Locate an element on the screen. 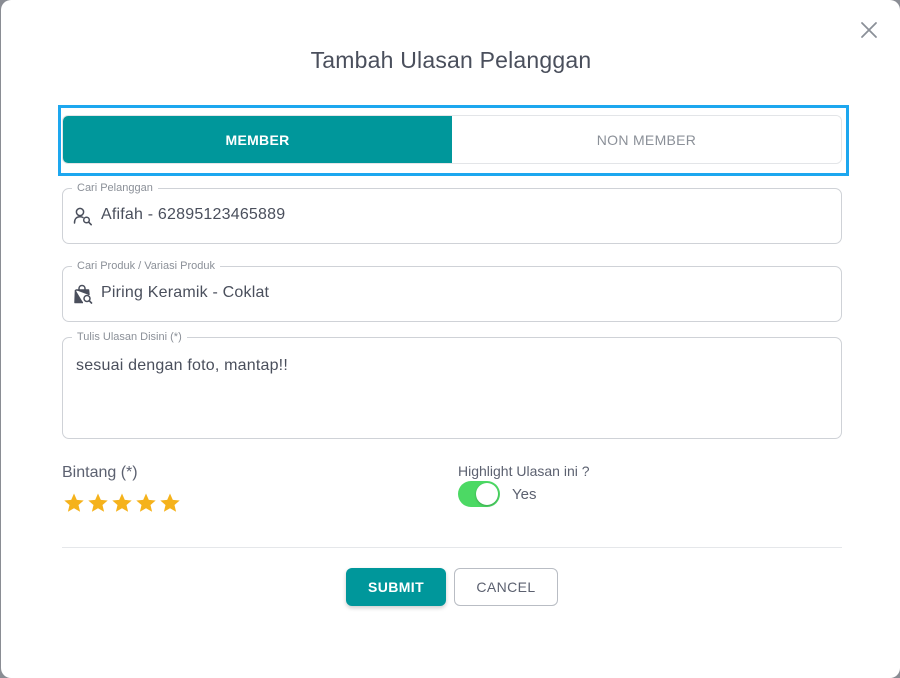 This screenshot has height=678, width=900. tab-non-member: NON MEMBER is located at coordinates (646, 139).